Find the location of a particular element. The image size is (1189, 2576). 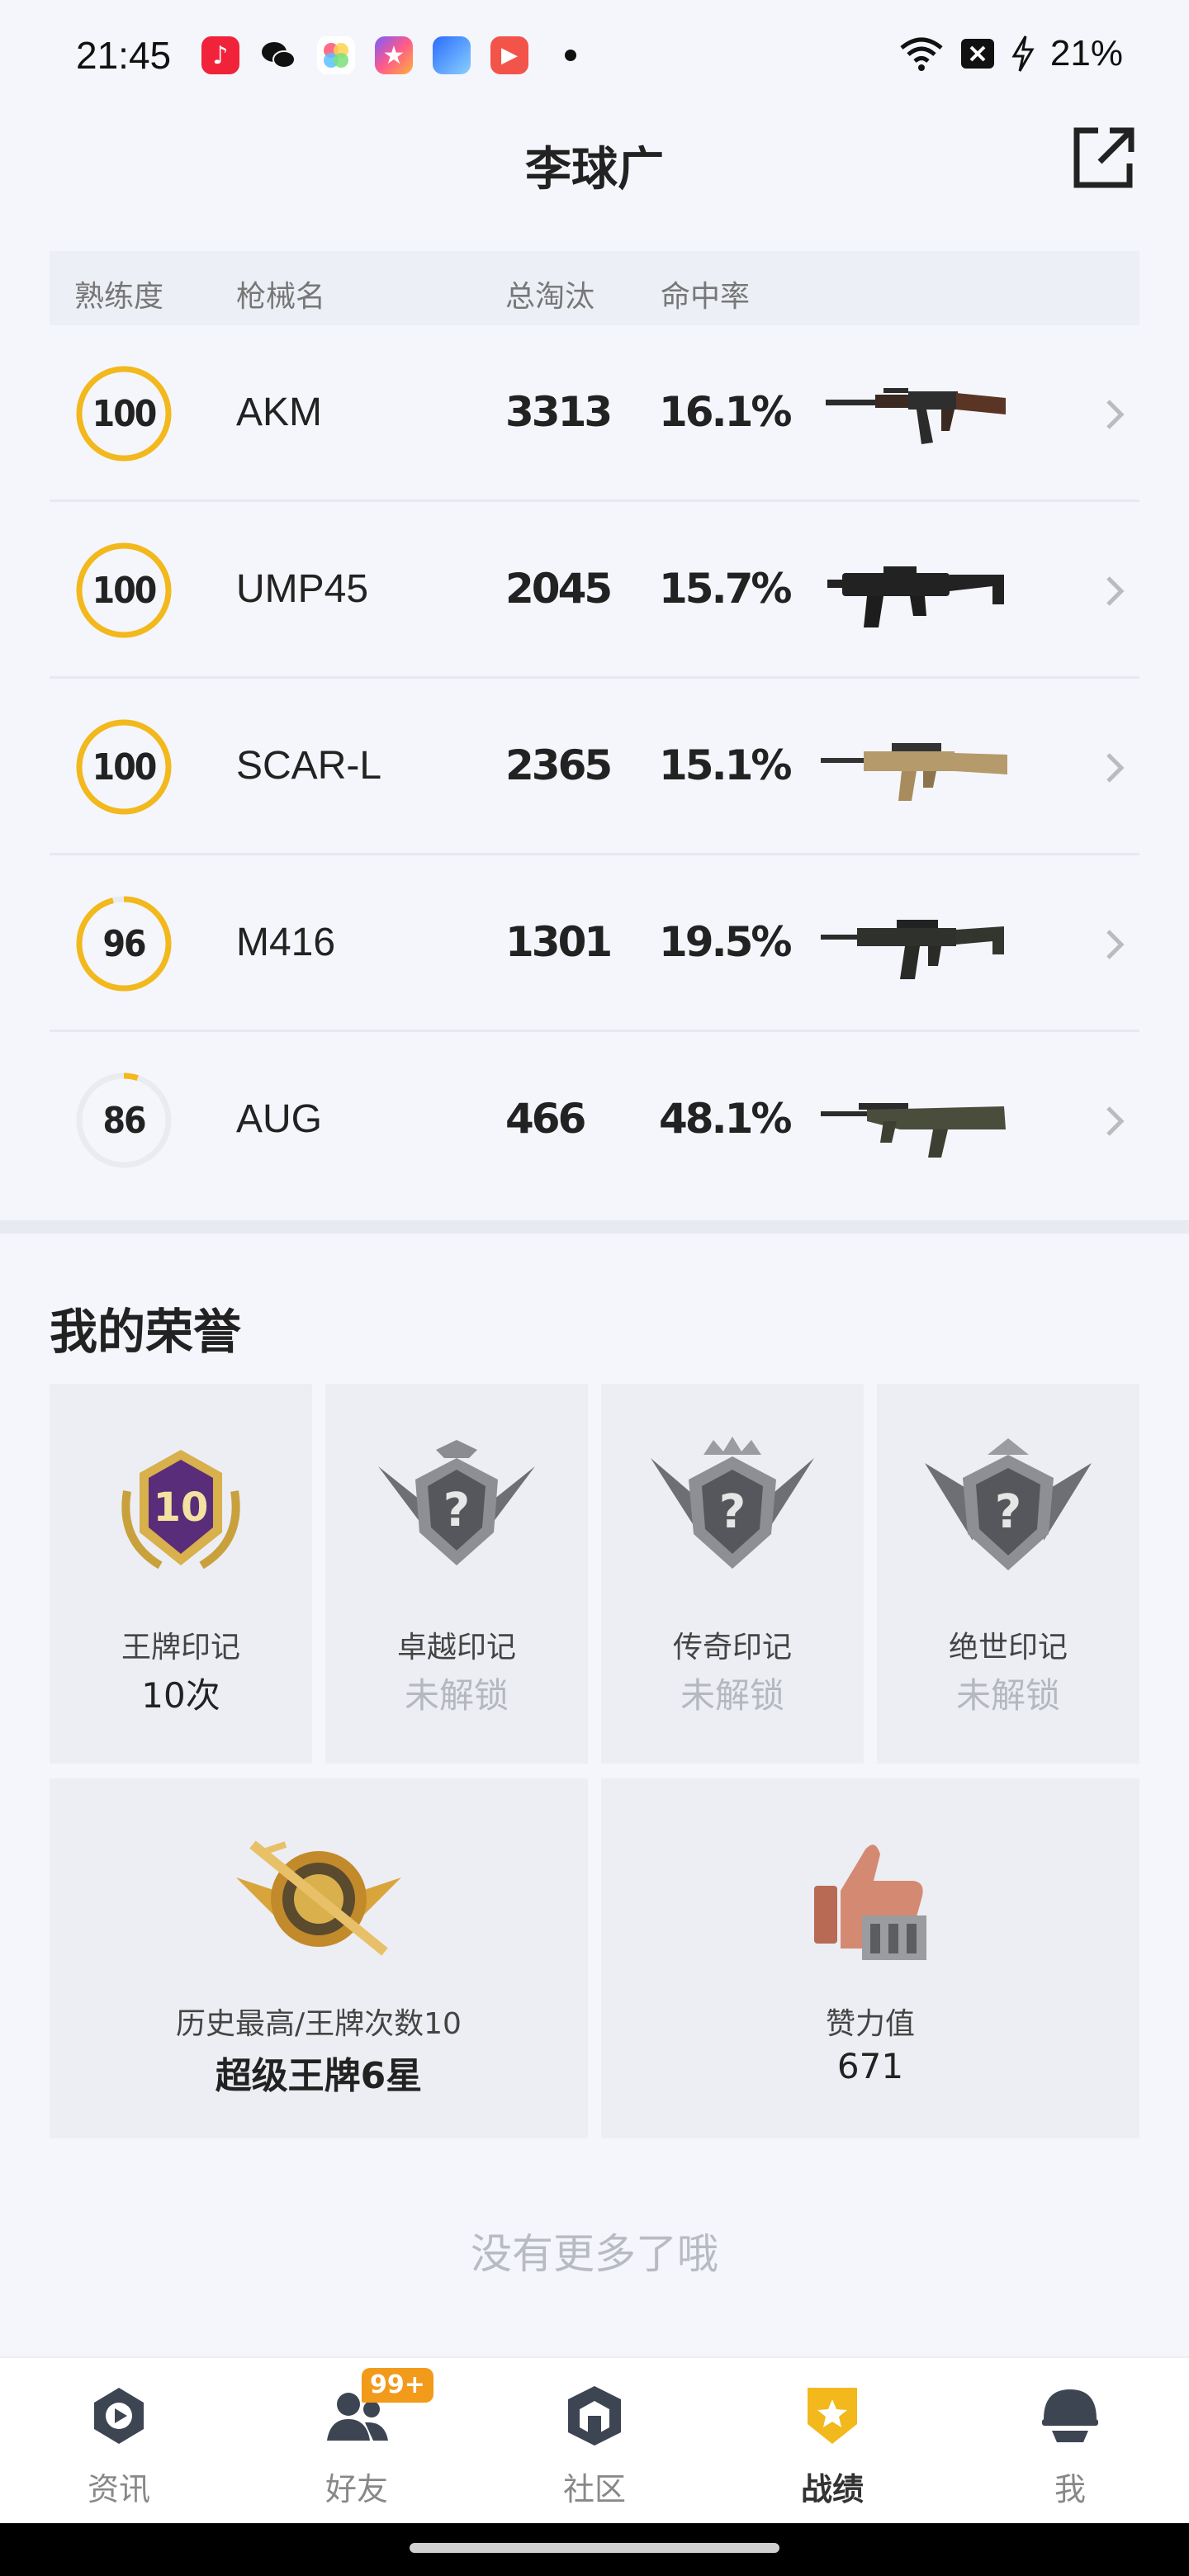

honor-card-peerless: ? 绝世印记 未解锁 is located at coordinates (1008, 1574).